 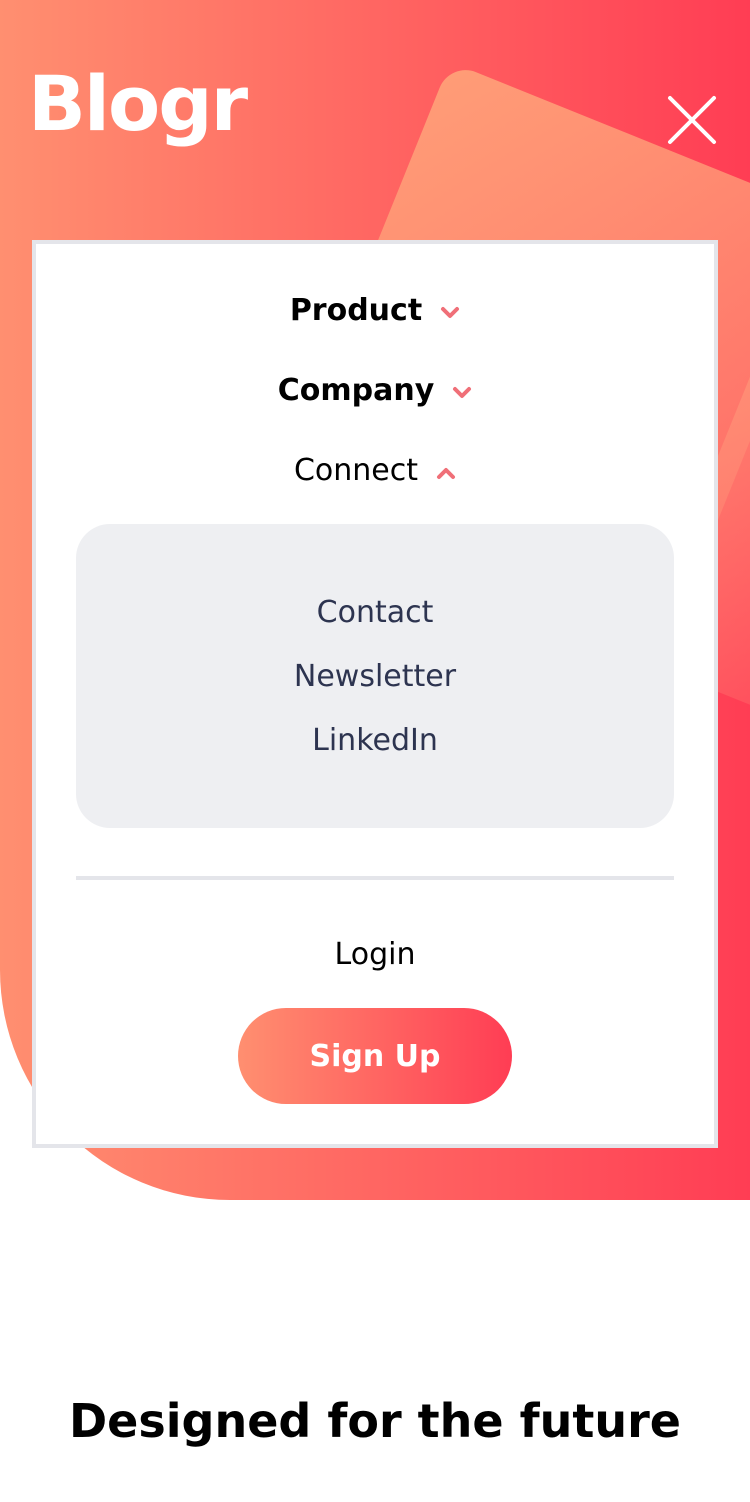 I want to click on nav-item-label: Company, so click(x=356, y=390).